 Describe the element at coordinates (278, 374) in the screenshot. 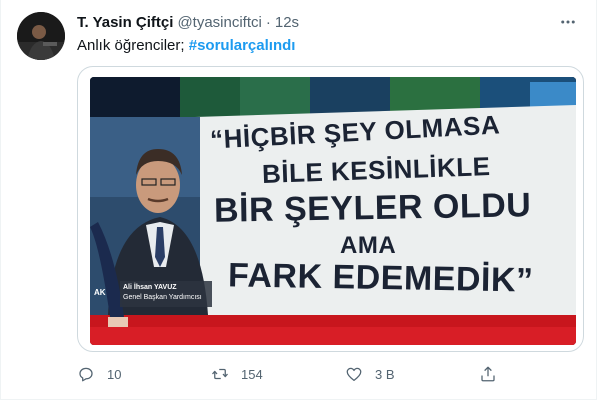

I see `retweet-button: 154` at that location.